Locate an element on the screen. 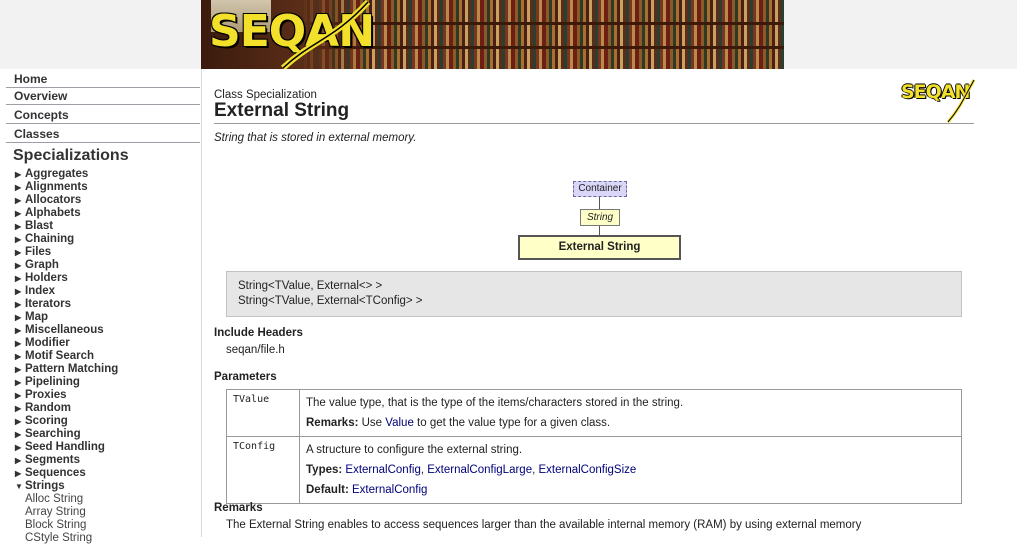 The width and height of the screenshot is (1017, 545). sidebar-item-strings: ▼ Strings is located at coordinates (66, 486).